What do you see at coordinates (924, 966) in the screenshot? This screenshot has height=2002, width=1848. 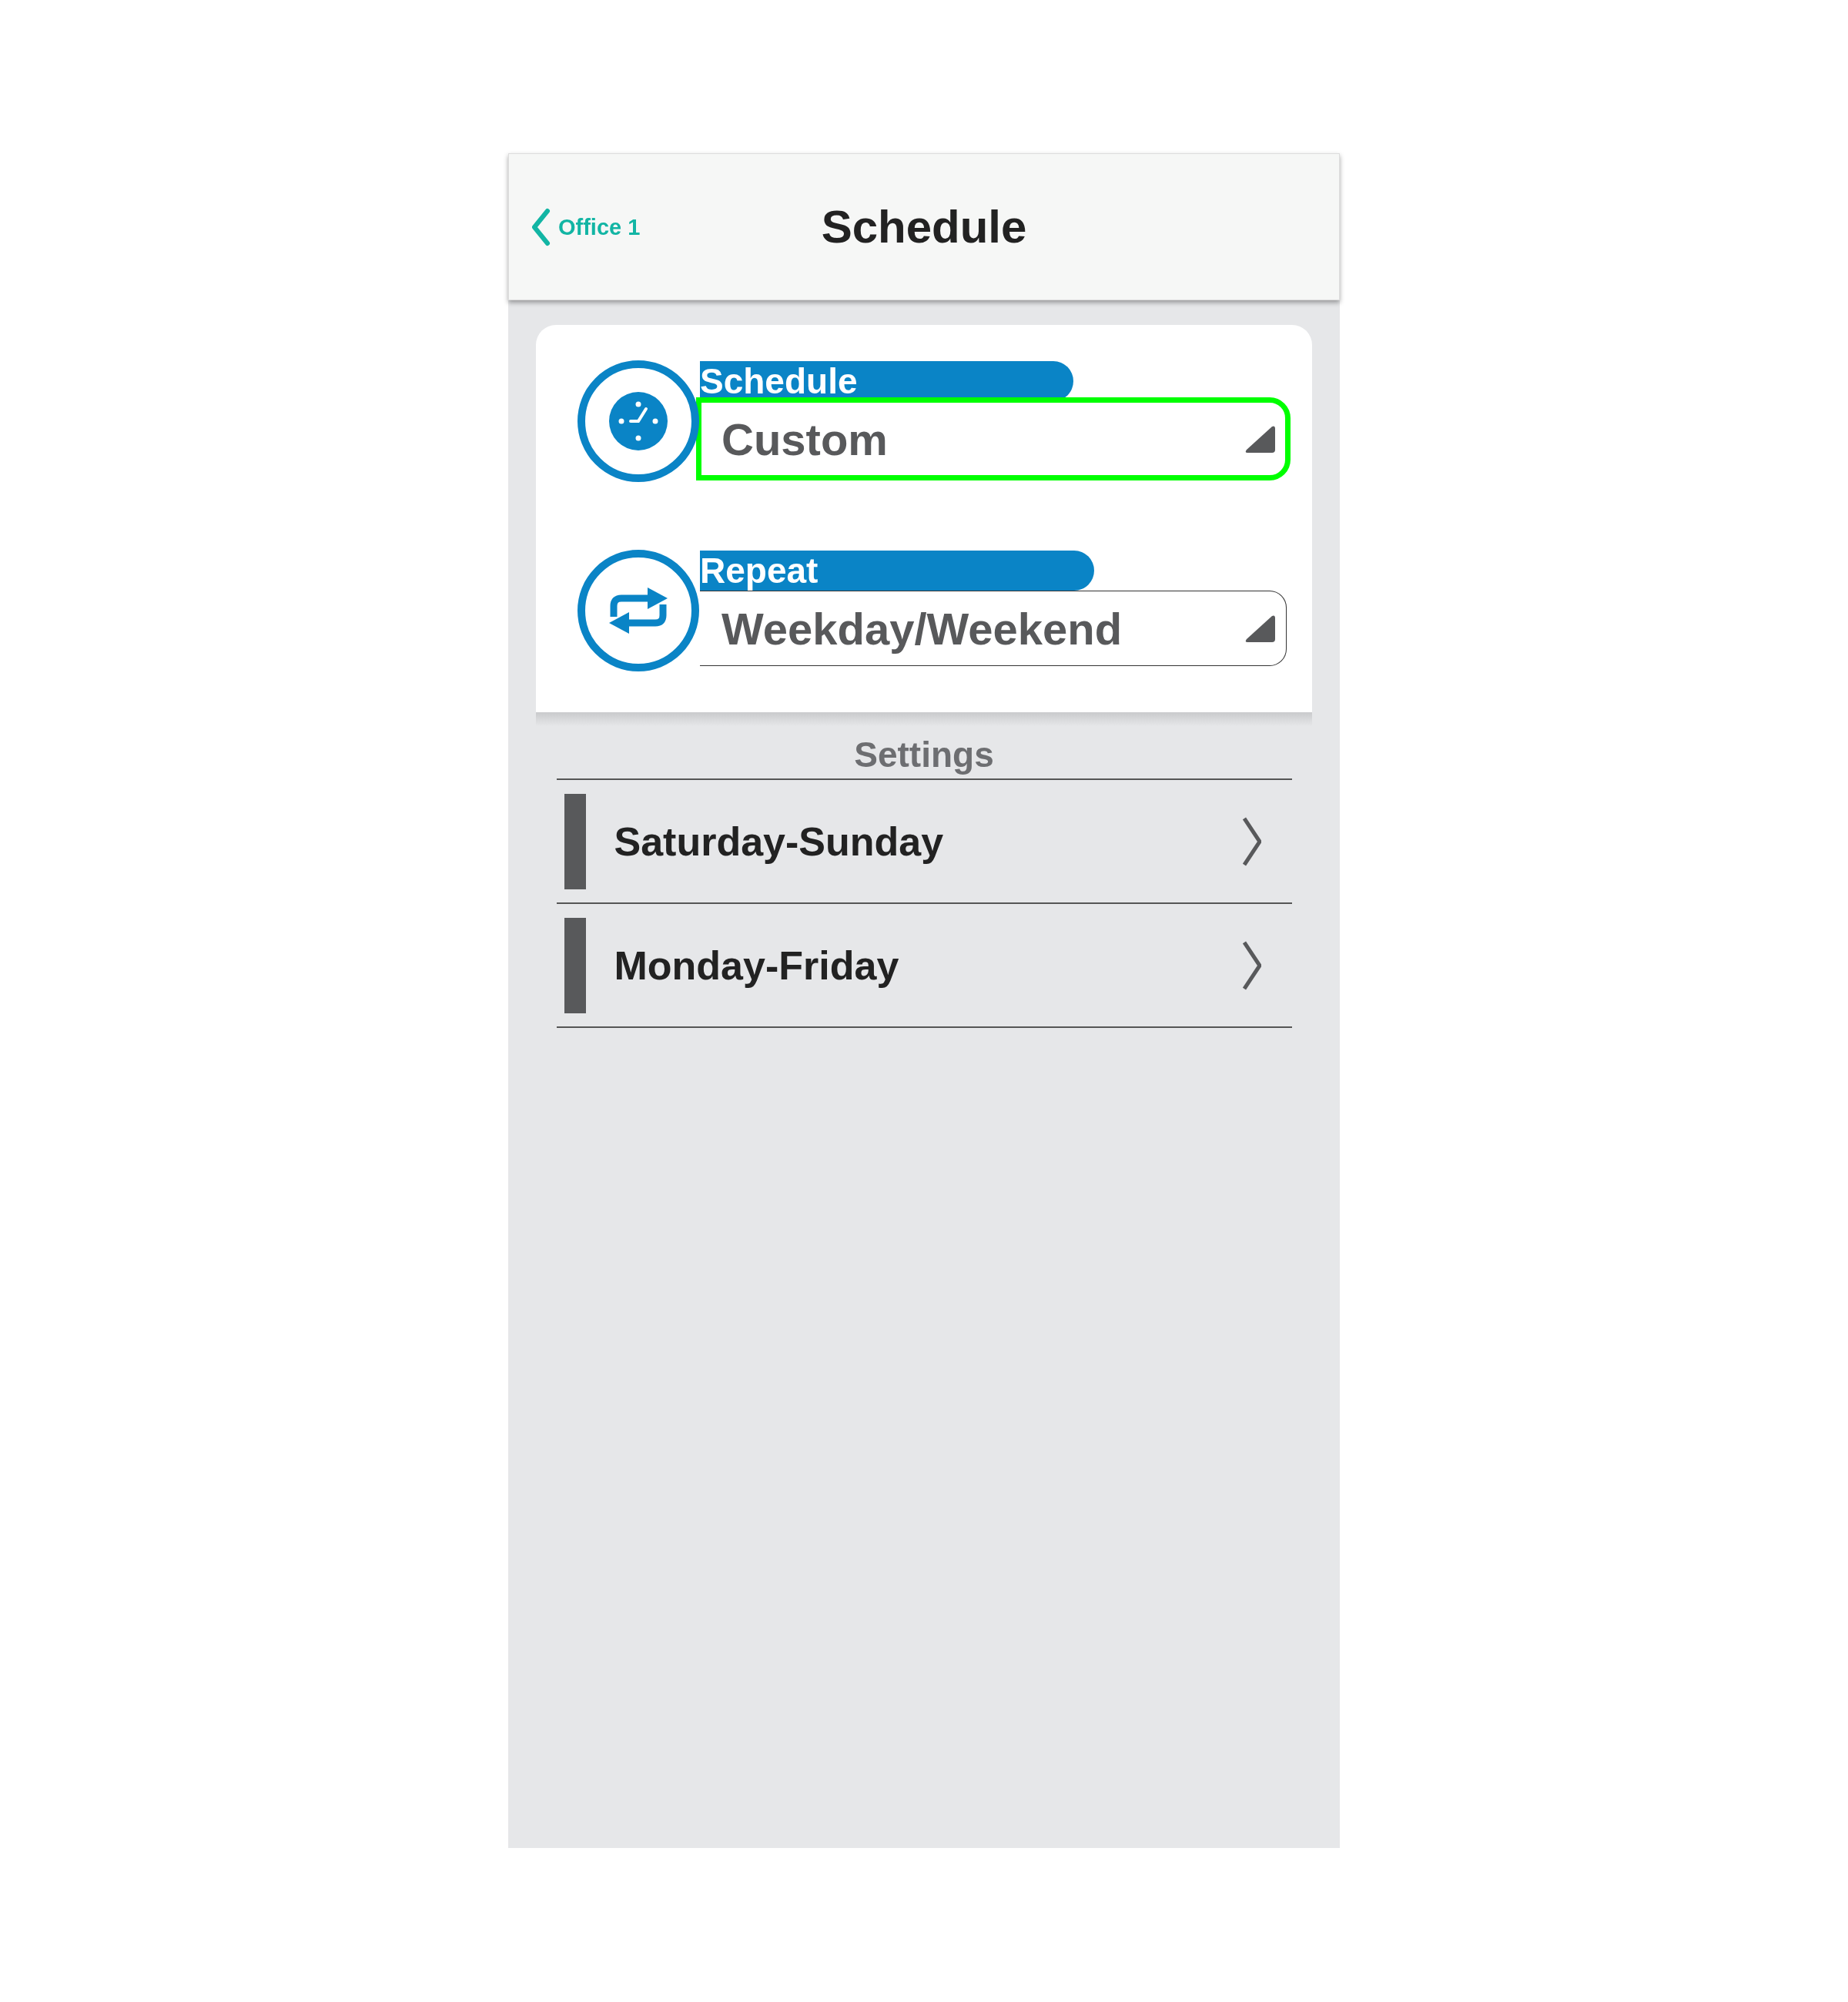 I see `settings-item: Monday-Friday` at bounding box center [924, 966].